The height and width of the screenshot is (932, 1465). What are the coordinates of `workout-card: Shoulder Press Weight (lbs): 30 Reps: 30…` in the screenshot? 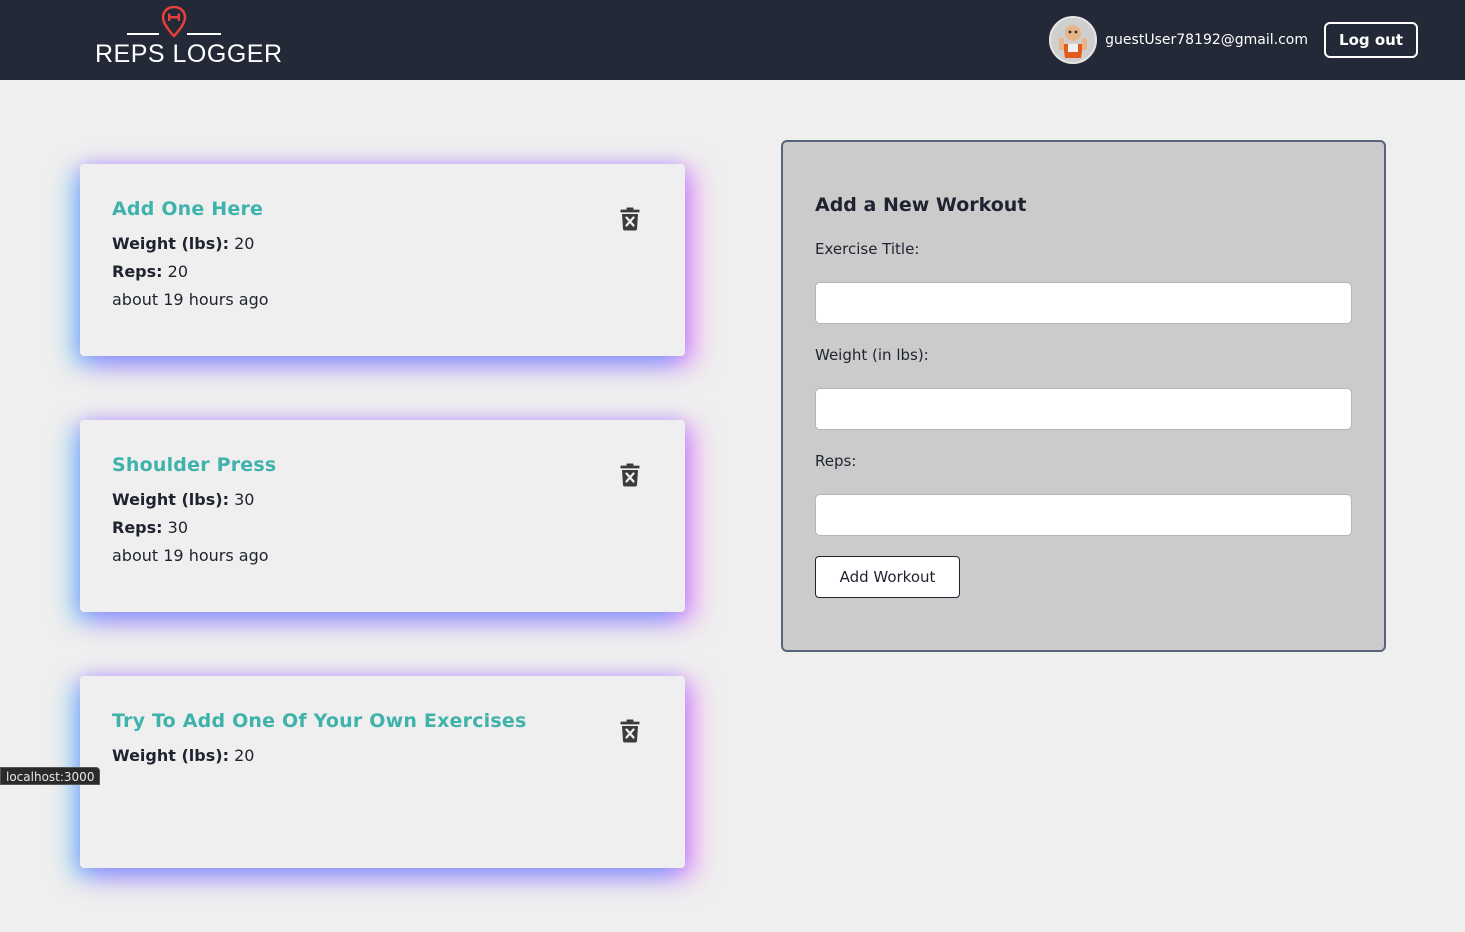 It's located at (382, 516).